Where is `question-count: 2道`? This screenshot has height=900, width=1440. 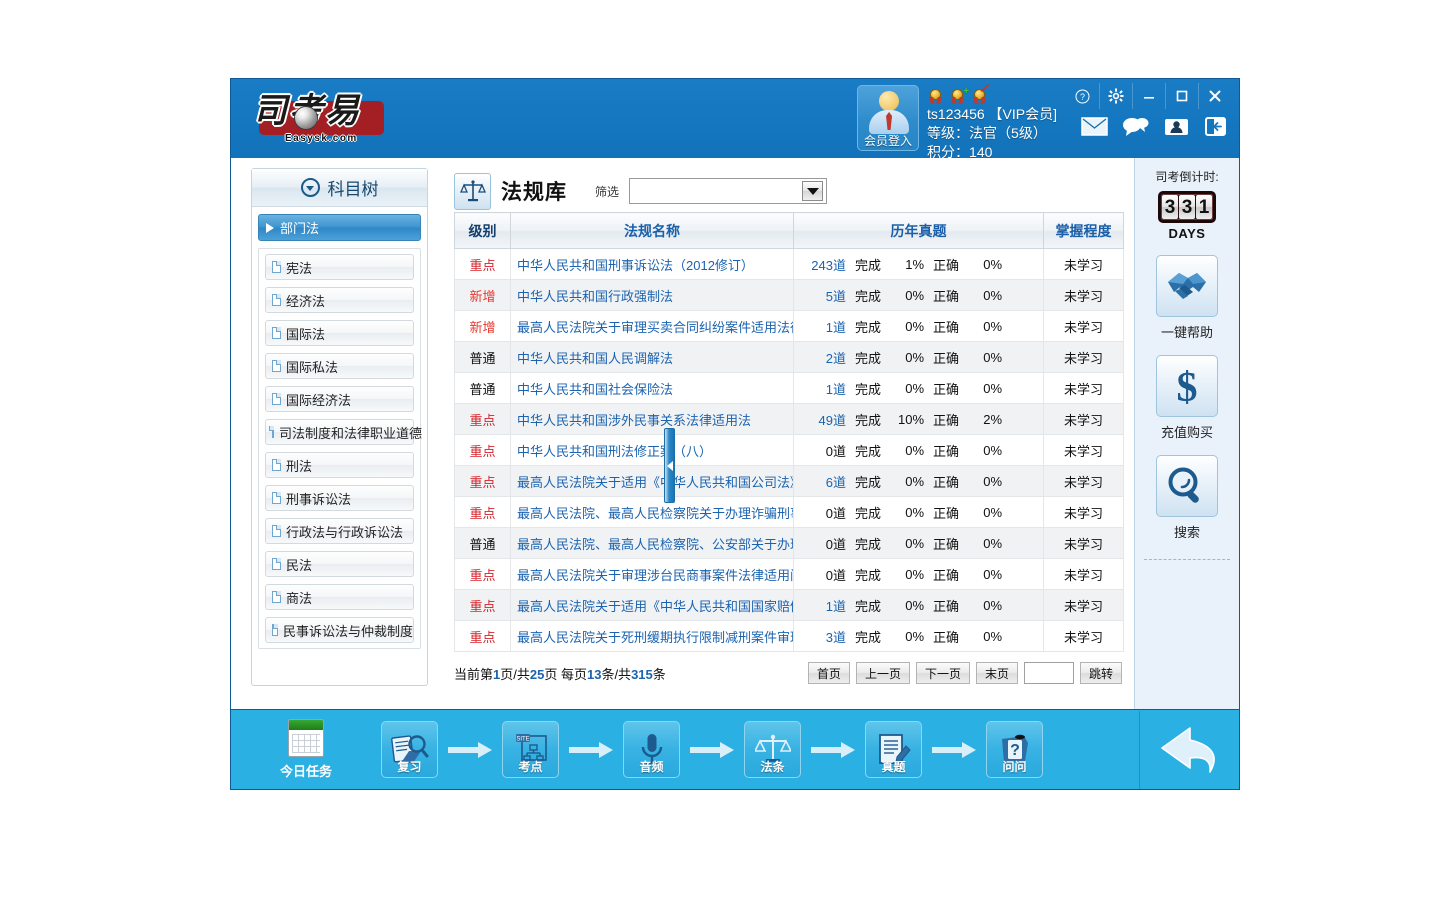
question-count: 2道 is located at coordinates (823, 357).